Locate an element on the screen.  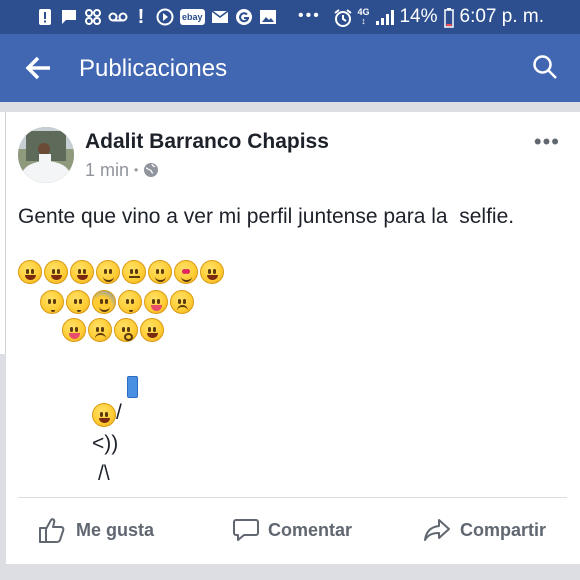
like-label: Me gusta is located at coordinates (115, 529).